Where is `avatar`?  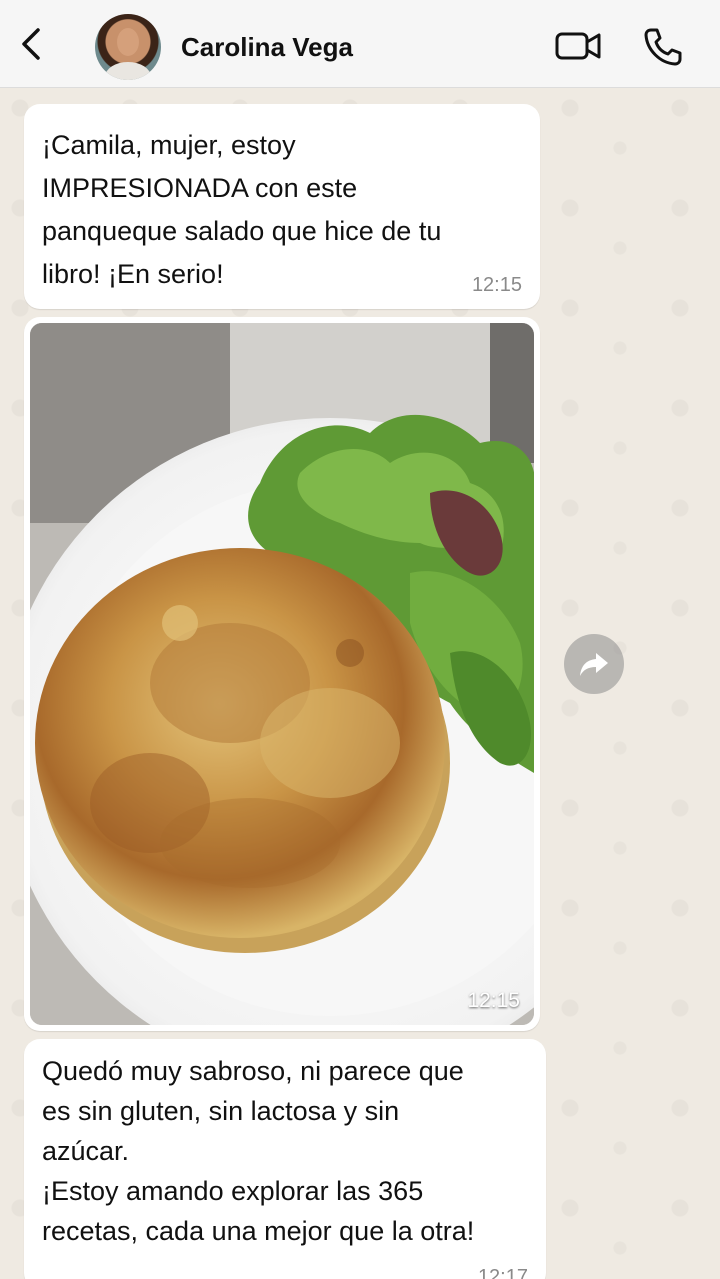
avatar is located at coordinates (128, 47).